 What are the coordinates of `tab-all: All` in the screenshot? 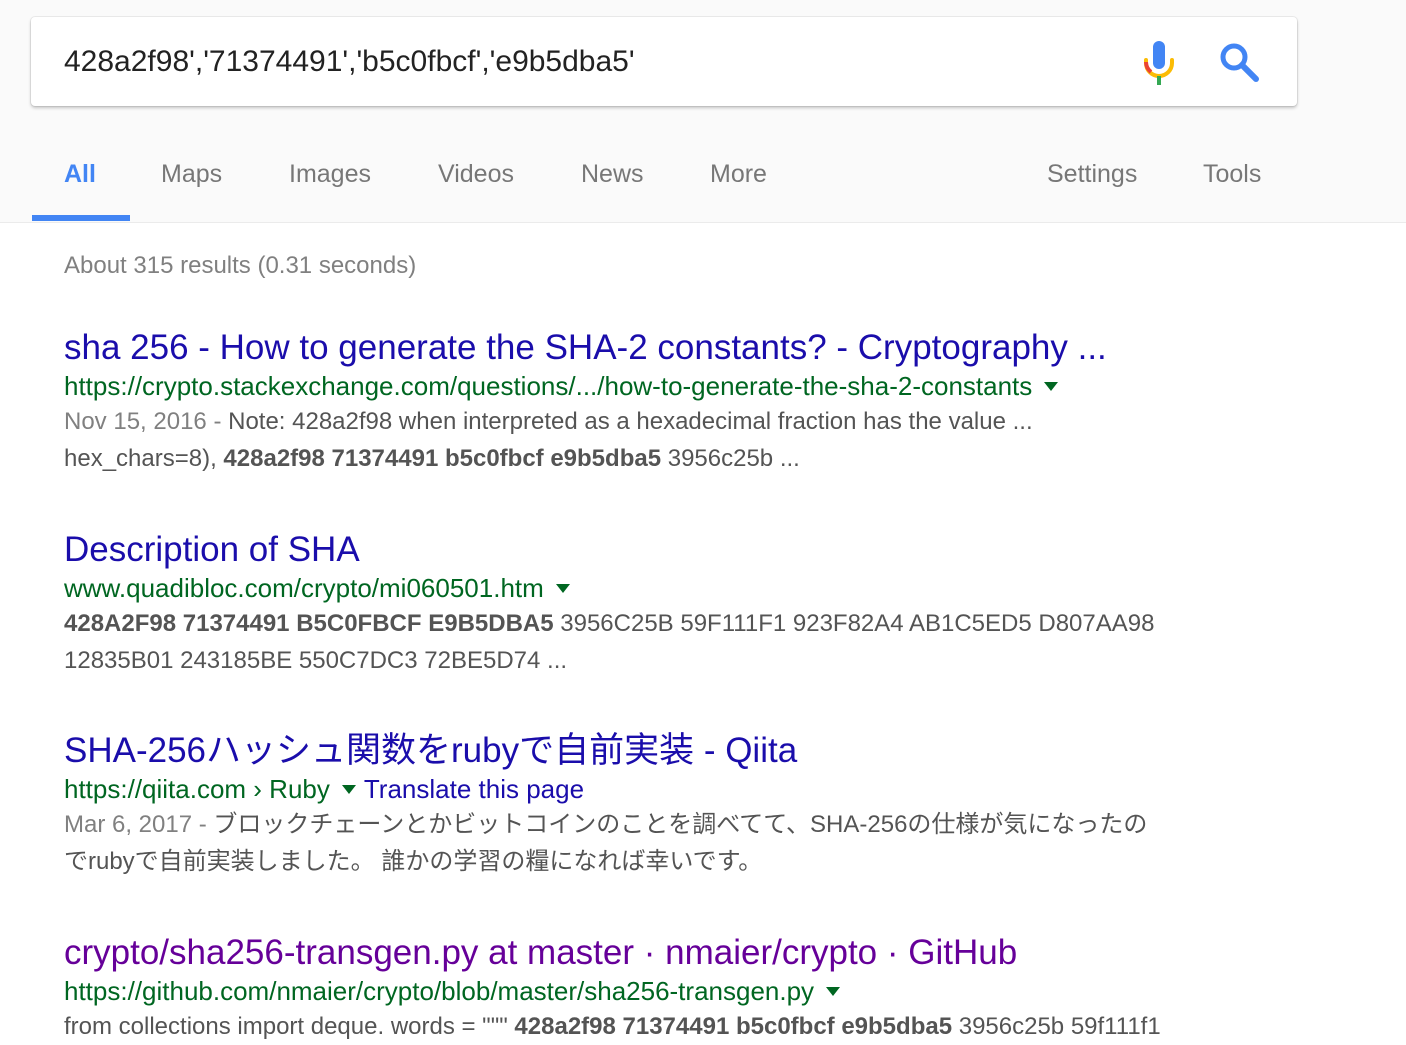 It's located at (80, 174).